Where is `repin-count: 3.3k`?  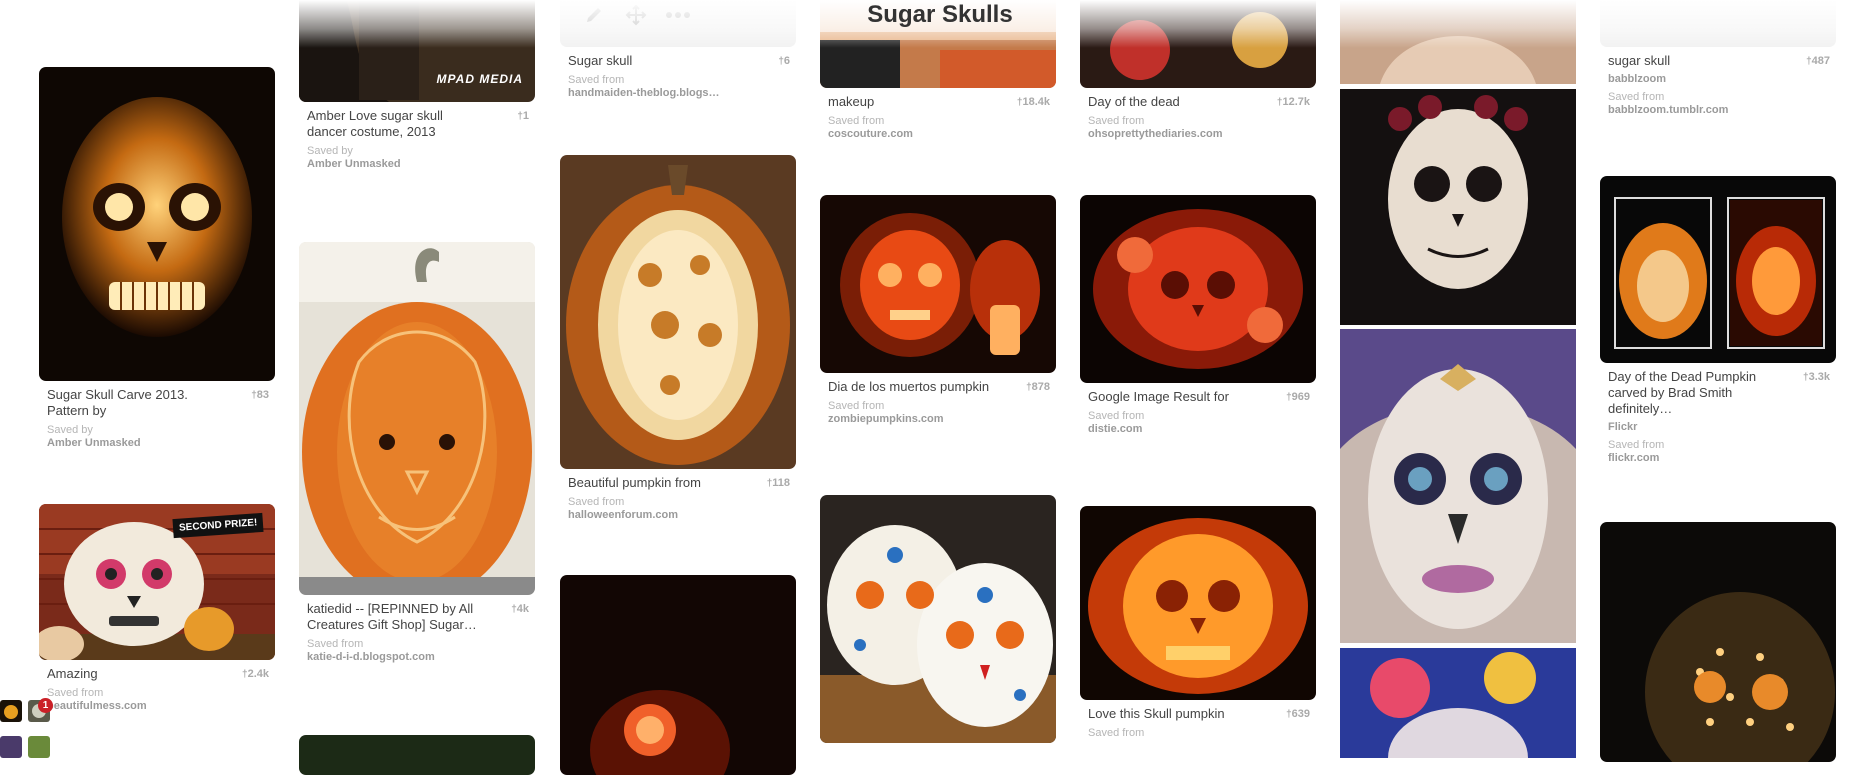
repin-count: 3.3k is located at coordinates (1816, 377).